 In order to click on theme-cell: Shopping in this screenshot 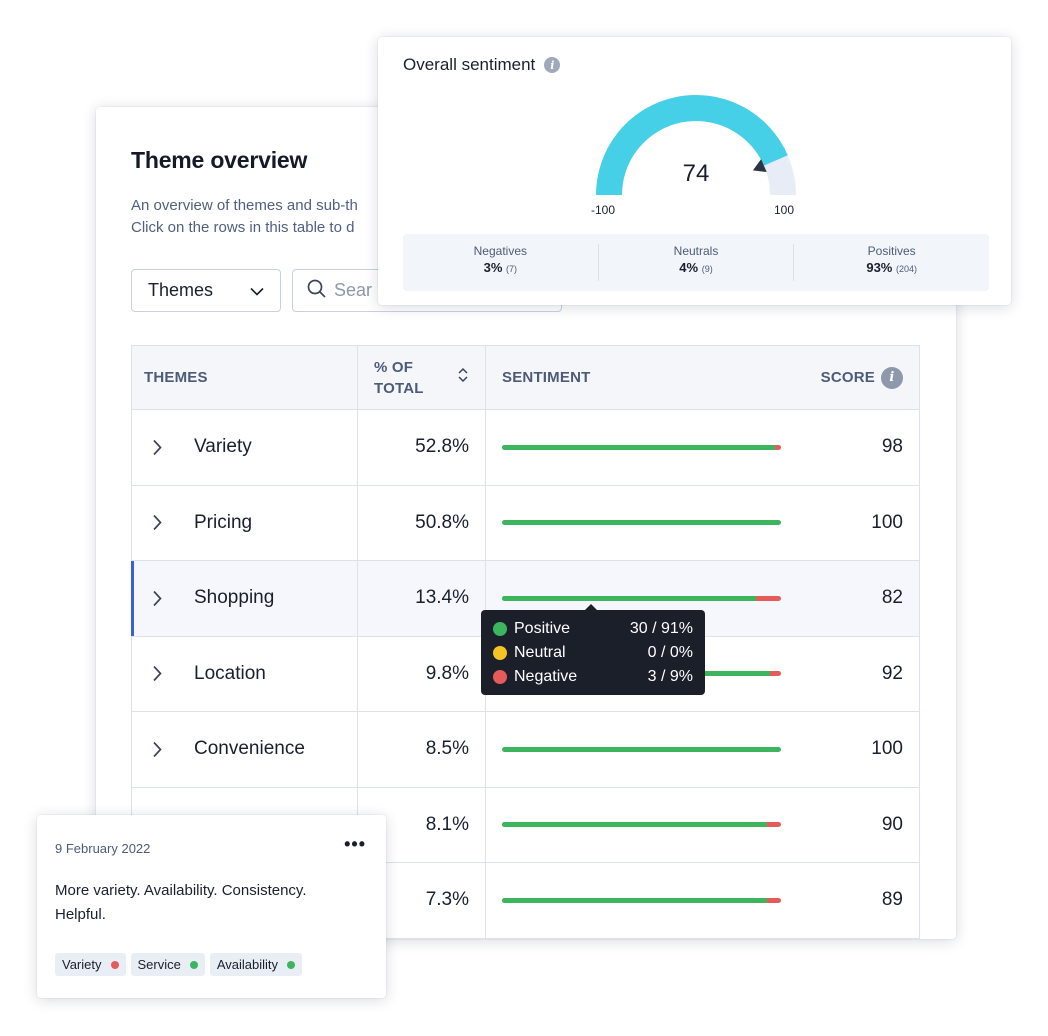, I will do `click(245, 598)`.